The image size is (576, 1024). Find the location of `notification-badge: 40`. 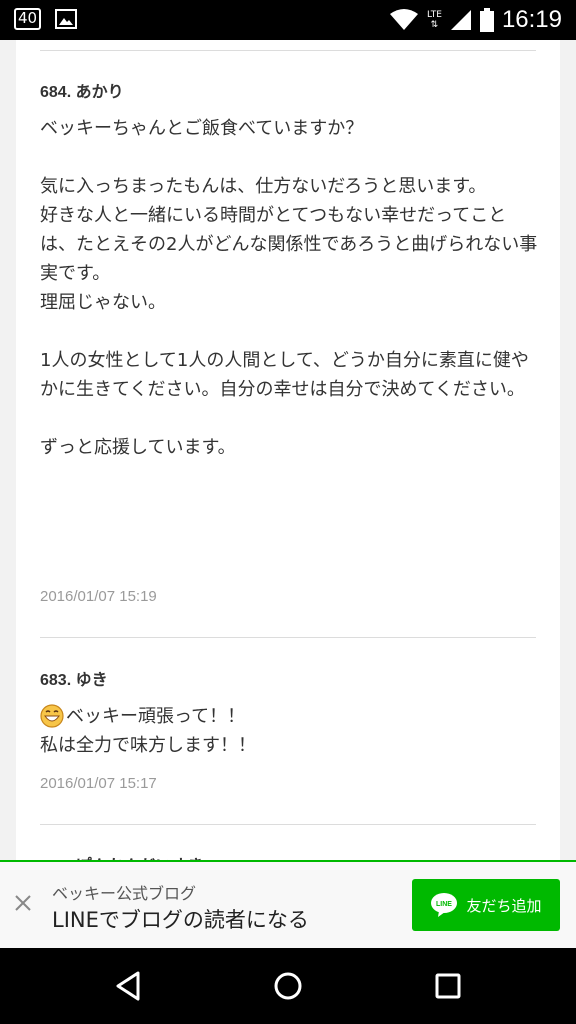

notification-badge: 40 is located at coordinates (28, 19).